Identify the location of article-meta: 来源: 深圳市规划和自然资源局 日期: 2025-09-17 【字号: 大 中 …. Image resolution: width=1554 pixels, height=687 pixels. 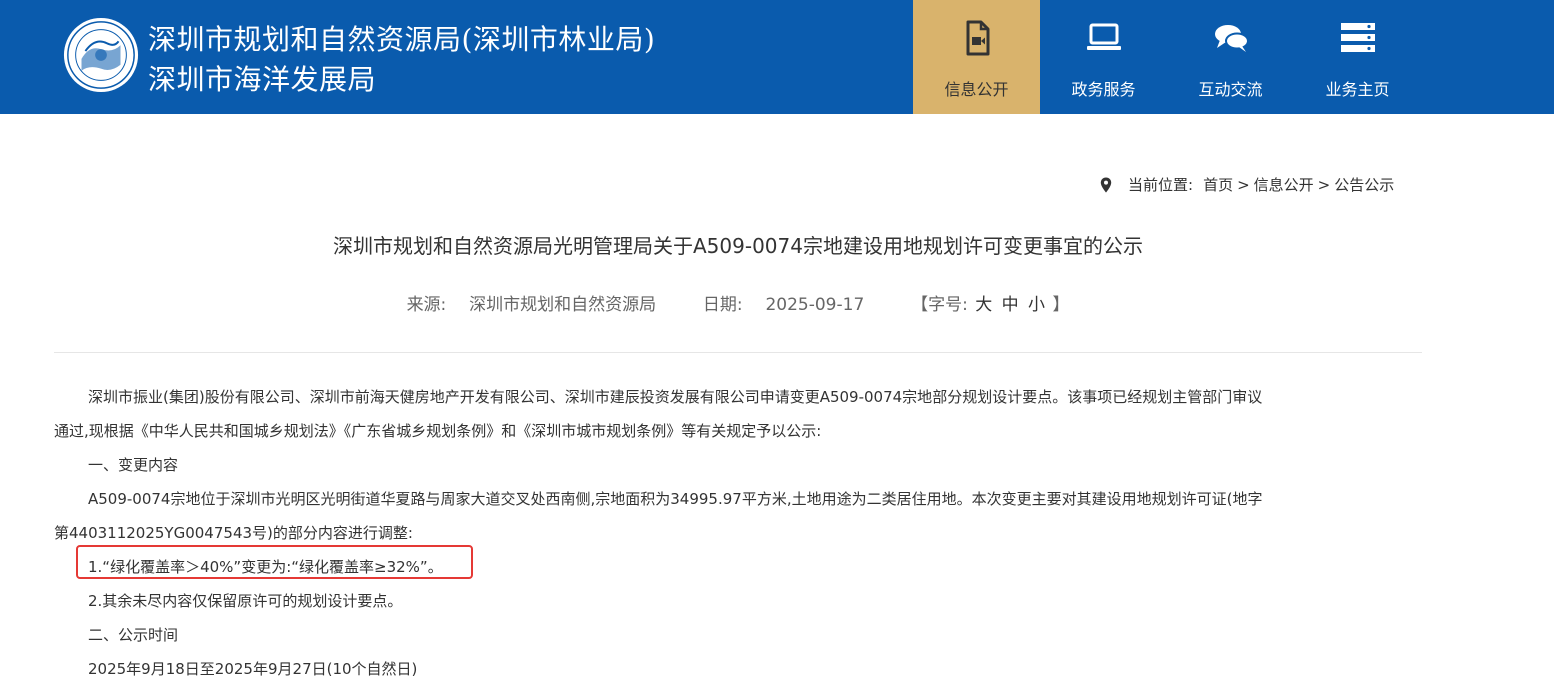
(738, 302).